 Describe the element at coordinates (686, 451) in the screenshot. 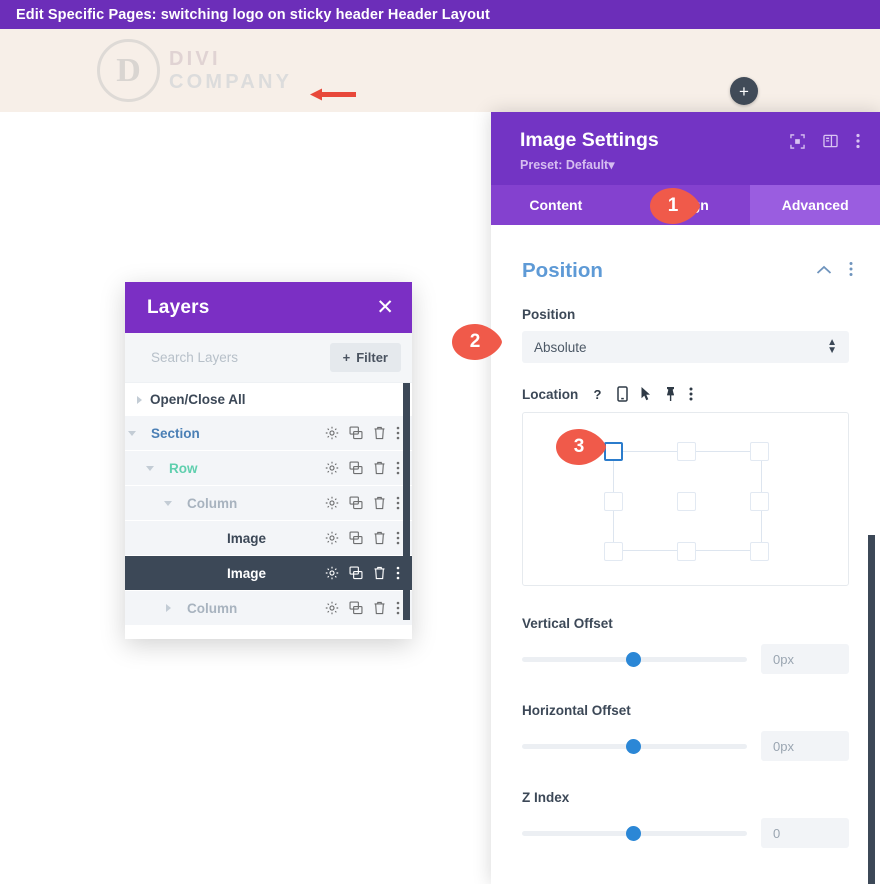

I see `location-cell-top-center` at that location.